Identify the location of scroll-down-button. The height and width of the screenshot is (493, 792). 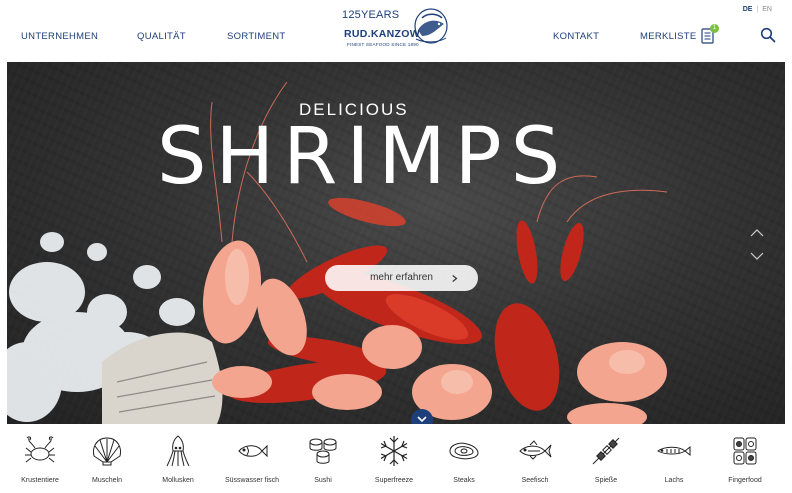
(422, 416).